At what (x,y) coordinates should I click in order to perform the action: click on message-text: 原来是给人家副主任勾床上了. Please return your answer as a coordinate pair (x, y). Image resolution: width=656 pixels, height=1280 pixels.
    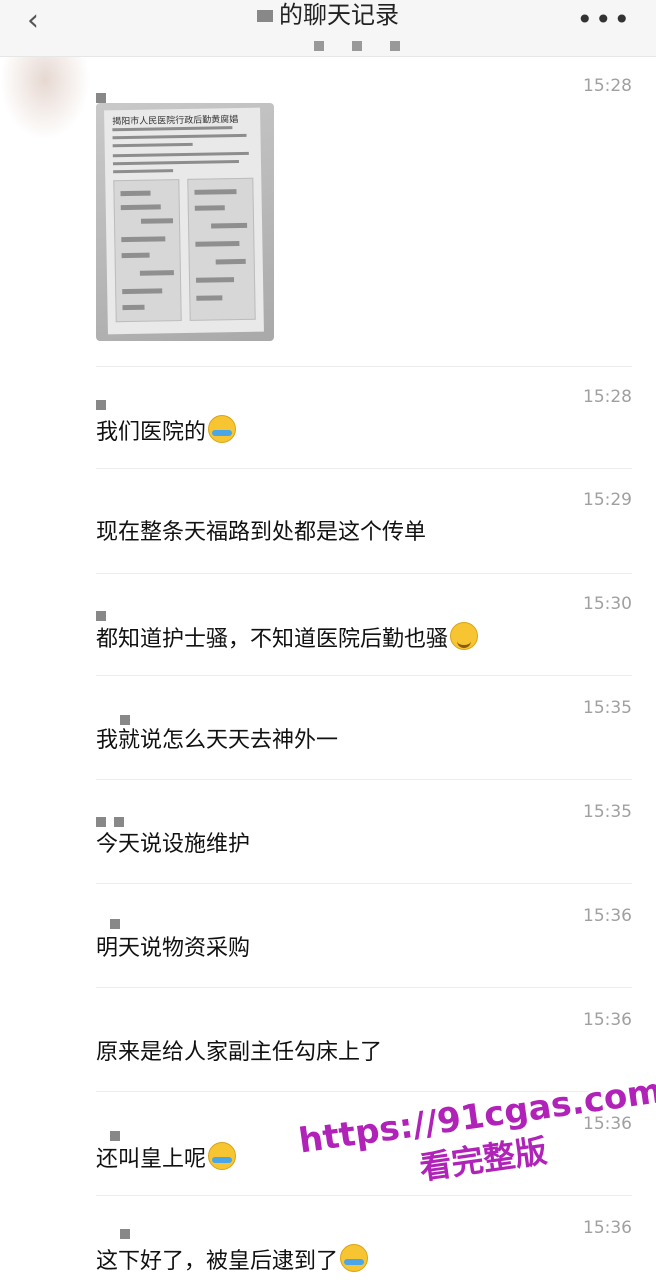
    Looking at the image, I should click on (239, 1052).